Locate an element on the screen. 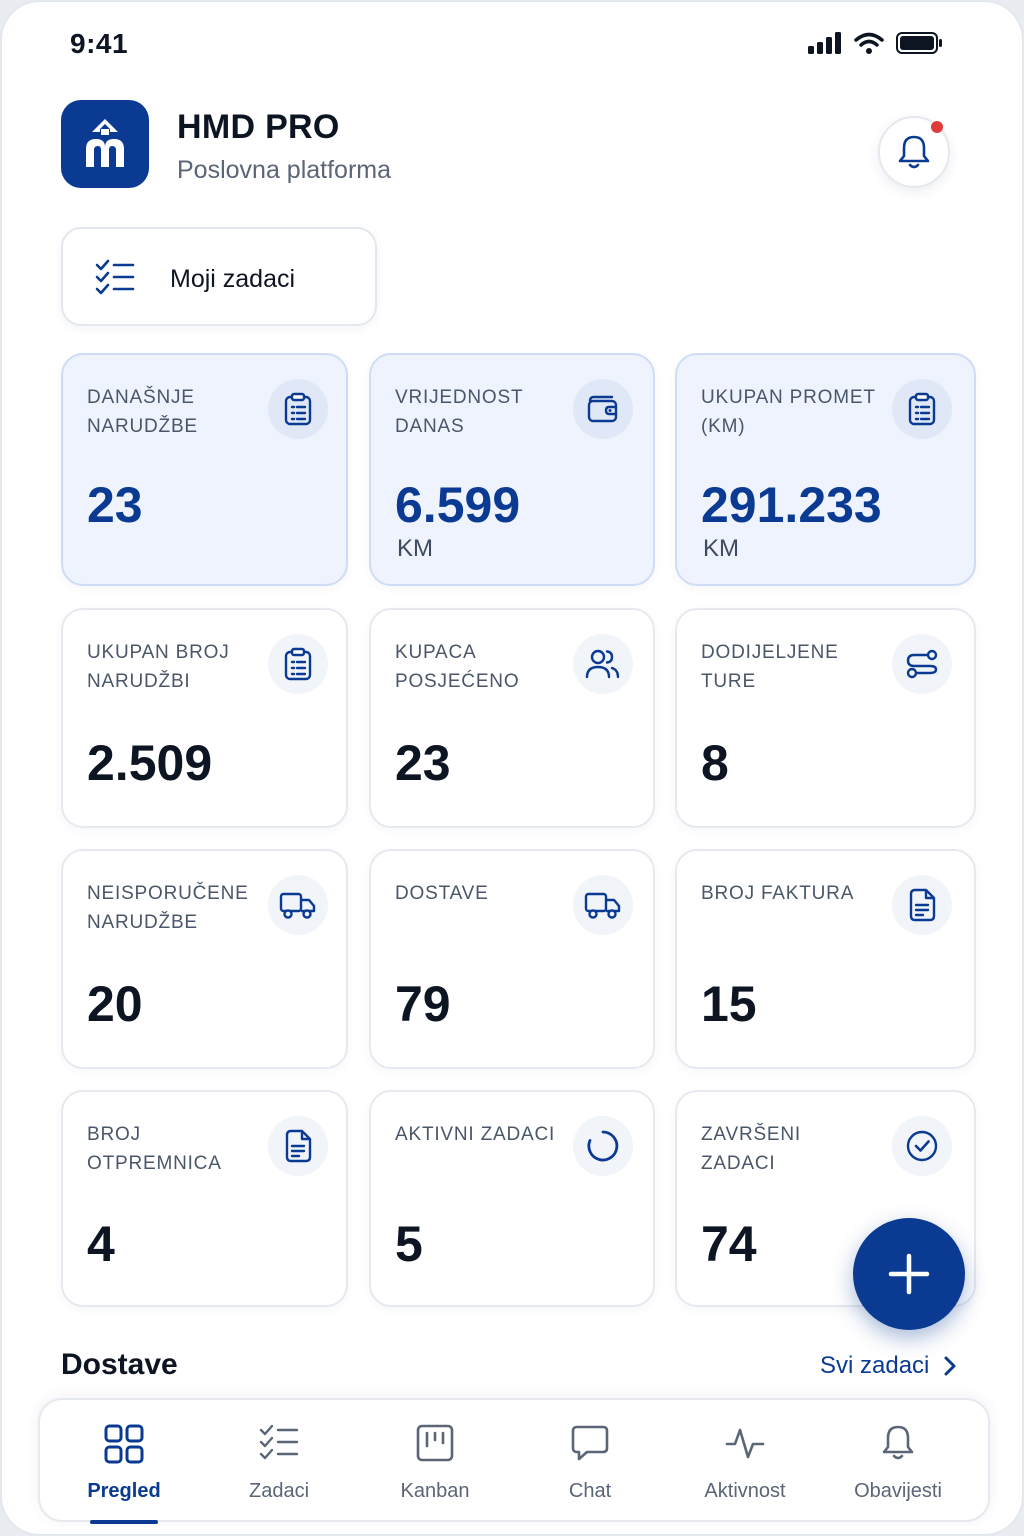  tab-aktivnost: Aktivnost is located at coordinates (745, 1462).